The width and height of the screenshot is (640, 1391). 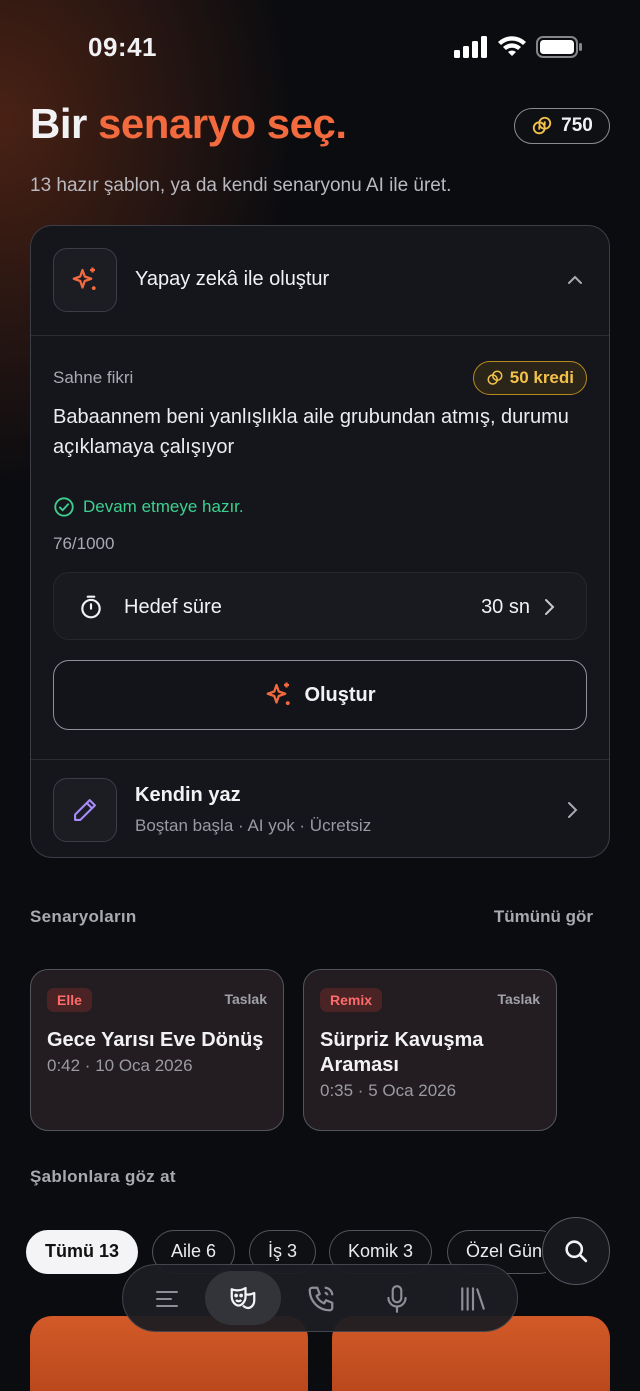 I want to click on library-icon, so click(x=473, y=1299).